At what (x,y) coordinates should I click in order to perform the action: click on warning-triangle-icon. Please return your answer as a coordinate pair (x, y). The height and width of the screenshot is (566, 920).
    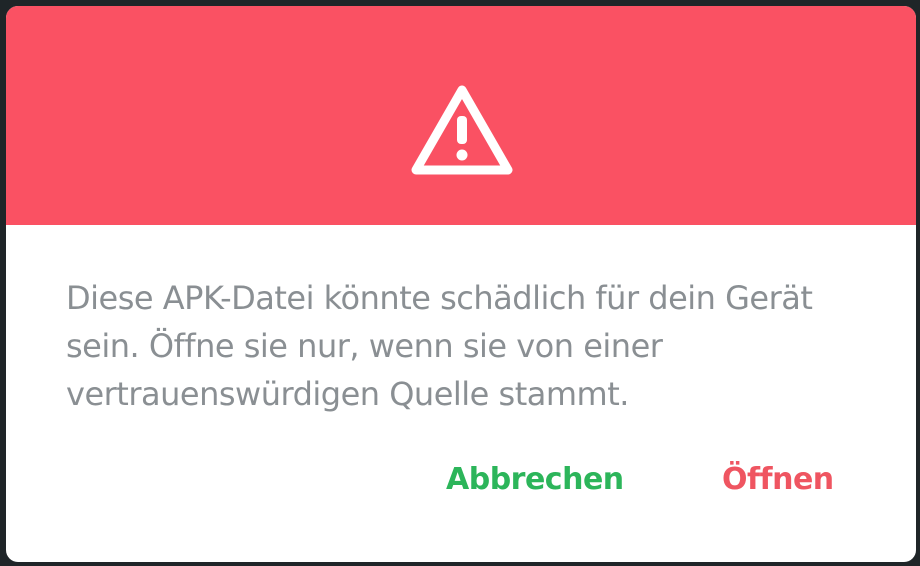
    Looking at the image, I should click on (462, 130).